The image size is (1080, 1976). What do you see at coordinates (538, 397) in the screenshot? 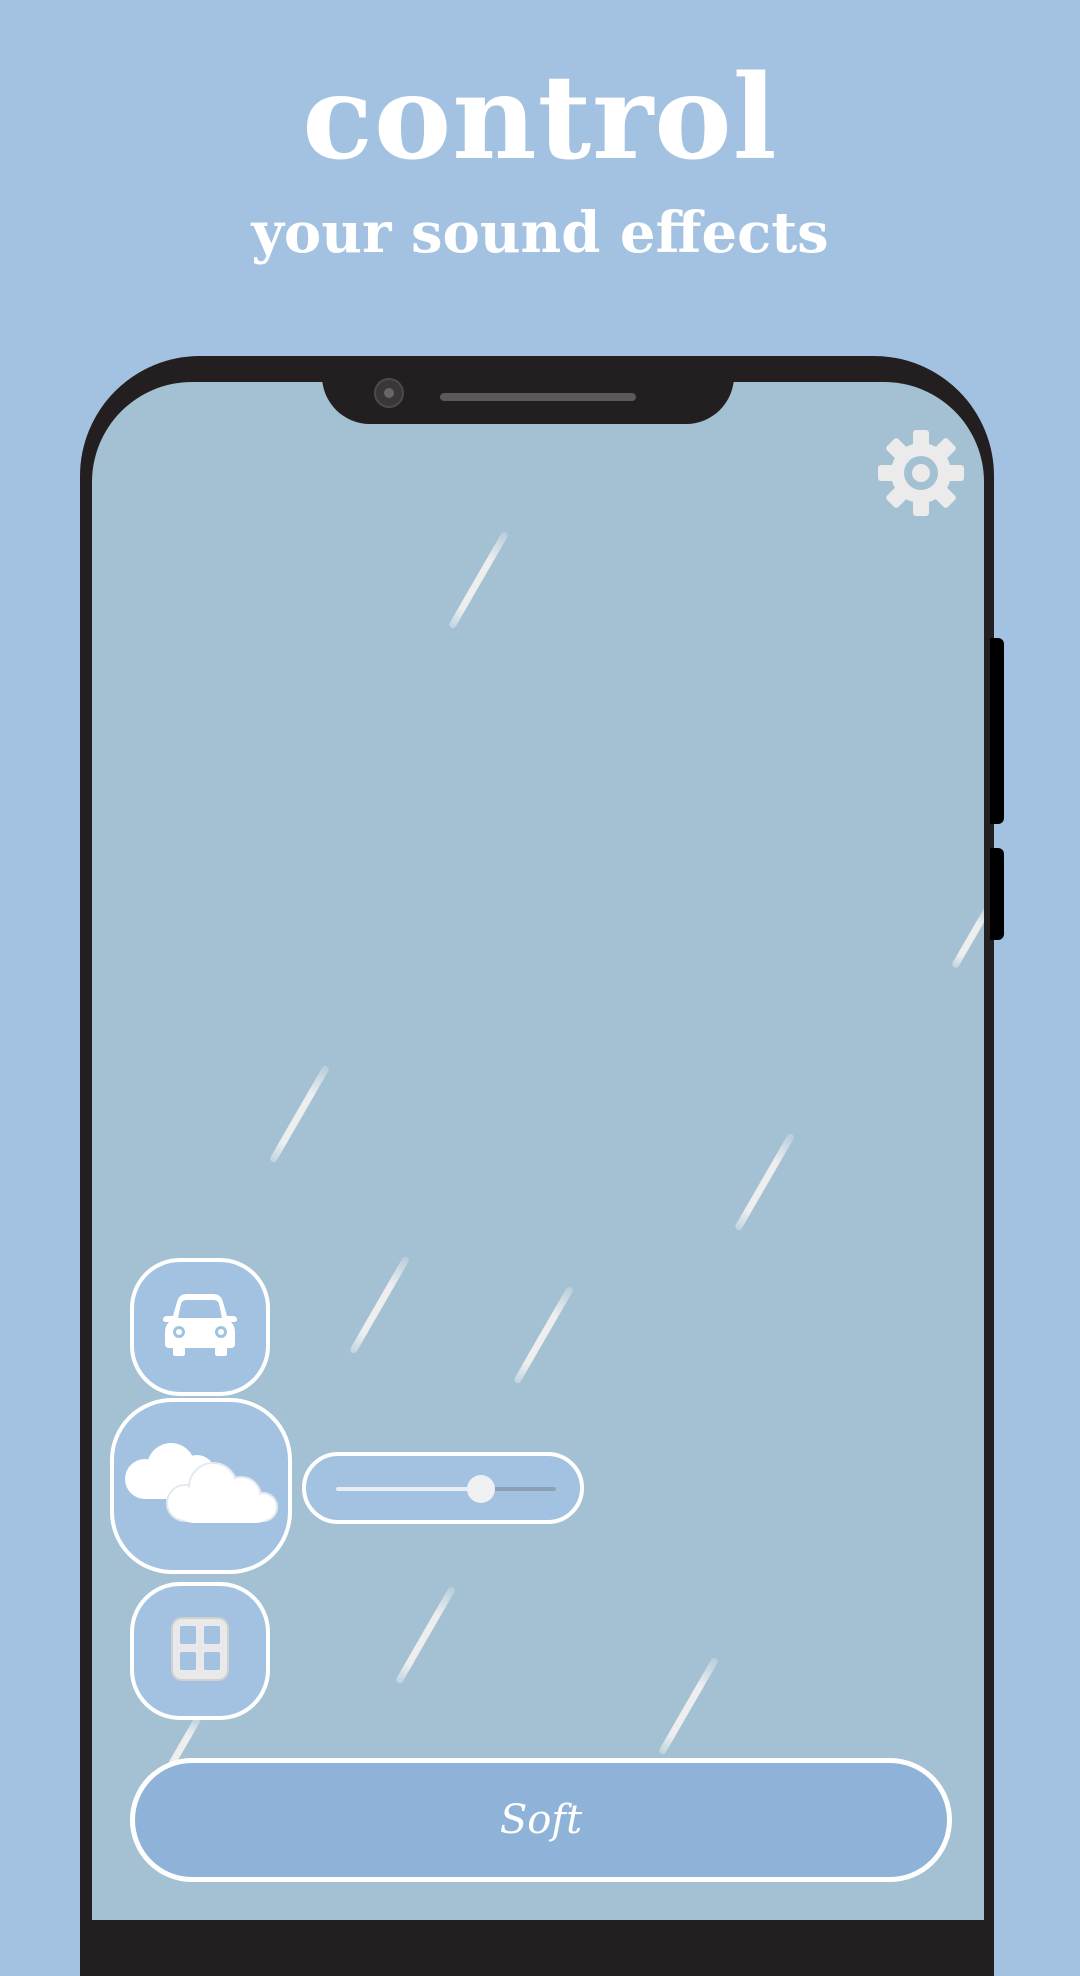
I see `speaker-grille` at bounding box center [538, 397].